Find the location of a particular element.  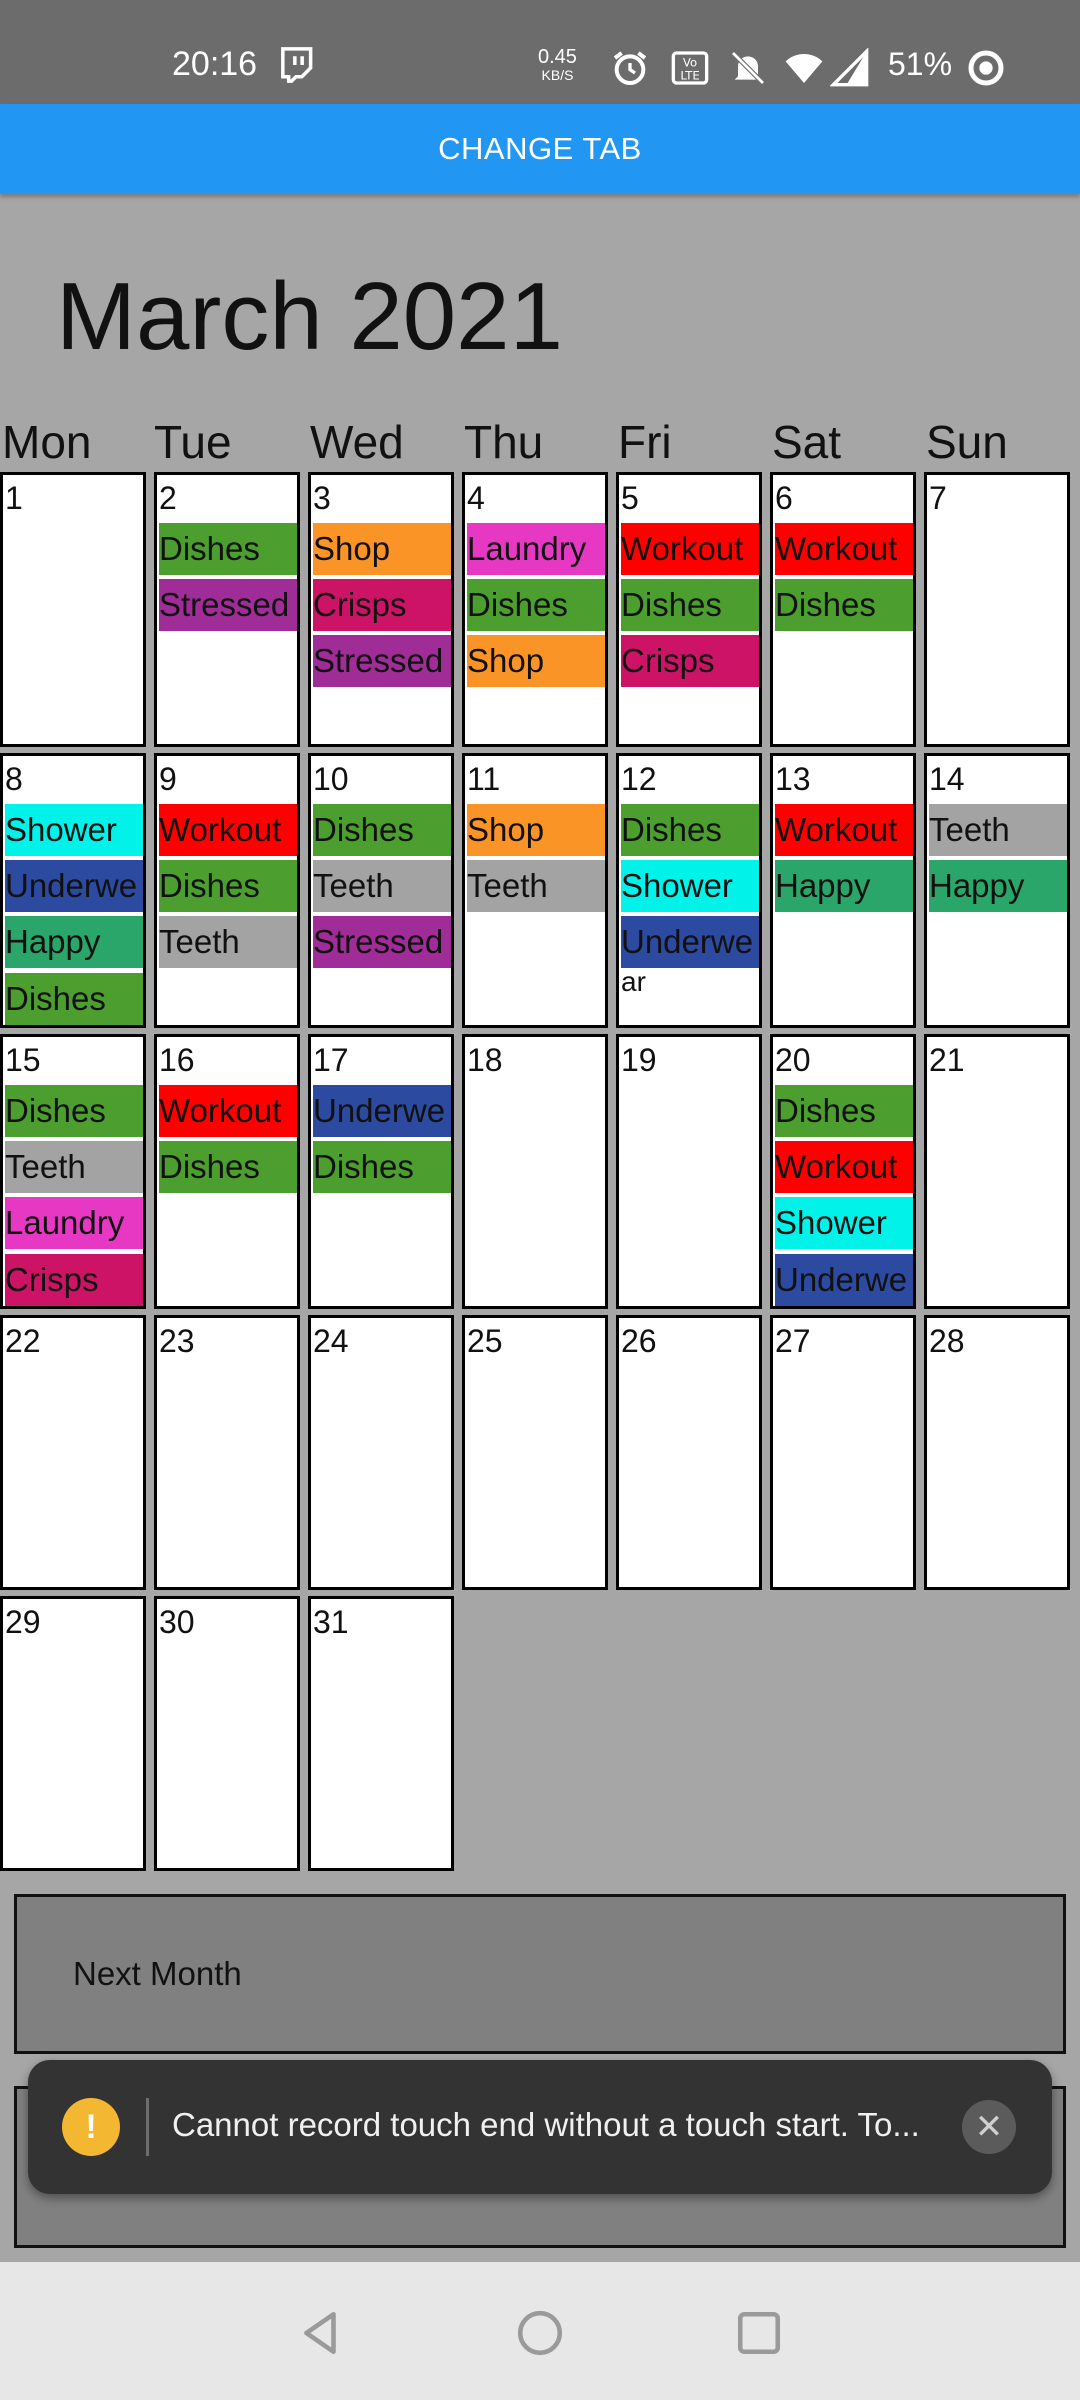

day-cell-28: 28 is located at coordinates (997, 1452).